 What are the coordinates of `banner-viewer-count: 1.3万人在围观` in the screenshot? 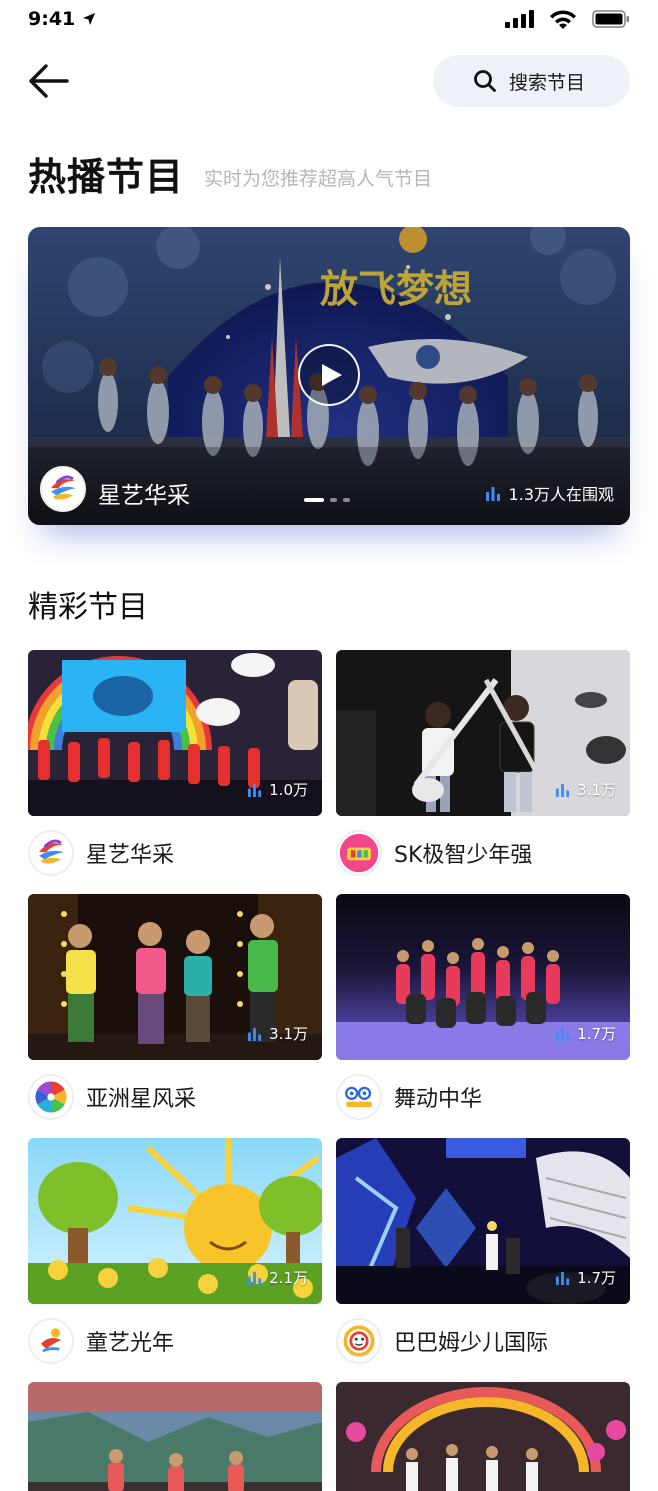 It's located at (549, 493).